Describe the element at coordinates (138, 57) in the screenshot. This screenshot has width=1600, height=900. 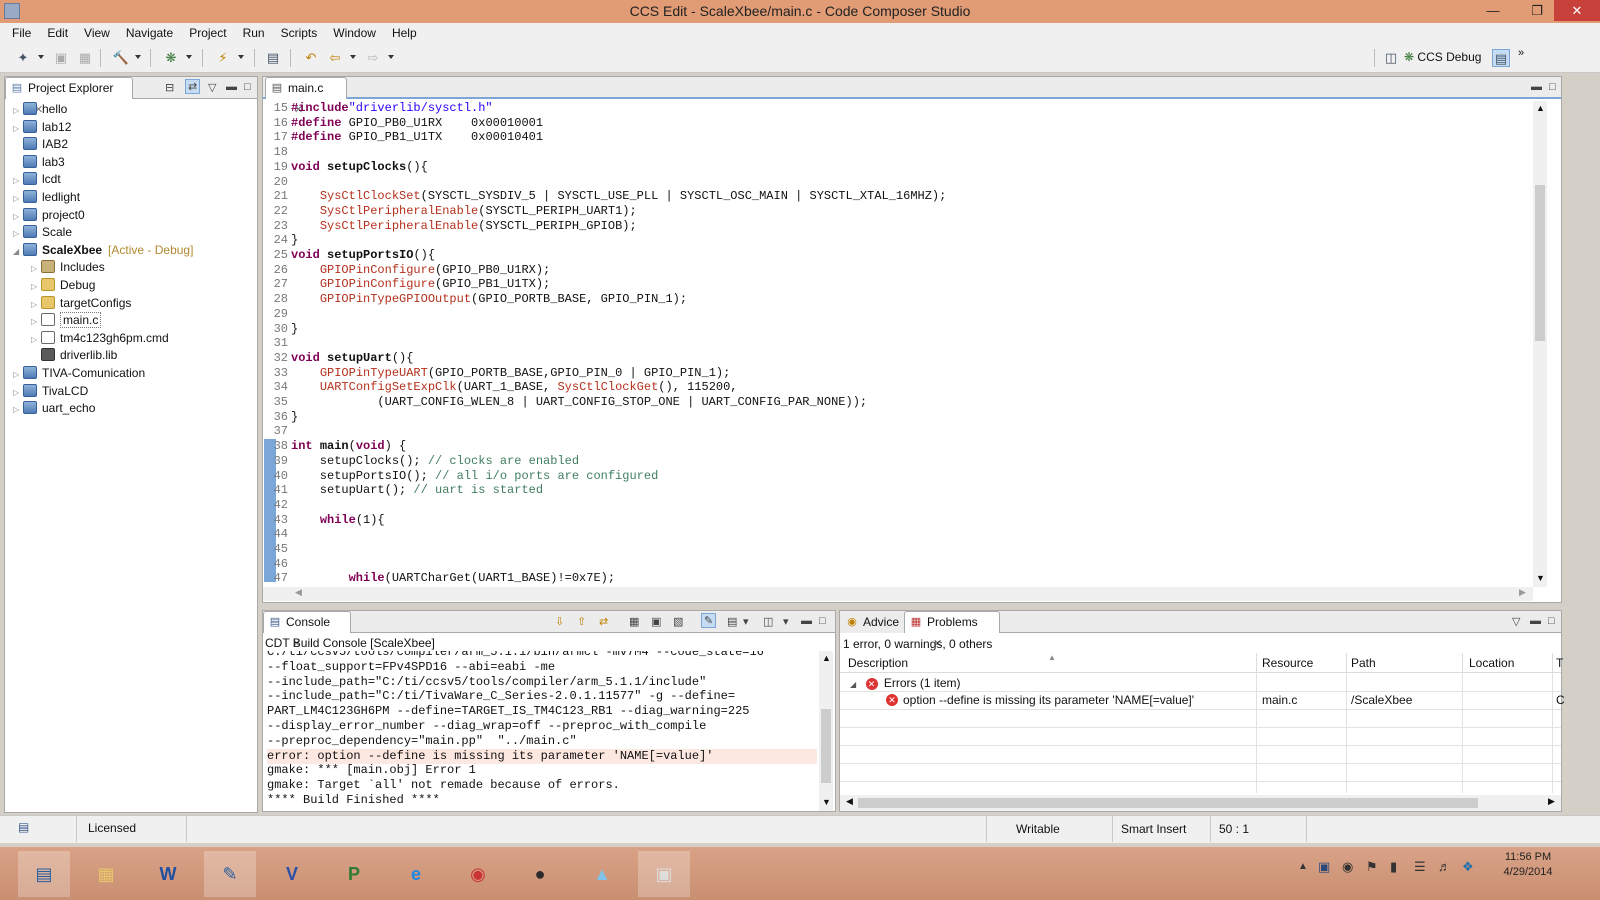
I see `build-dropdown-icon` at that location.